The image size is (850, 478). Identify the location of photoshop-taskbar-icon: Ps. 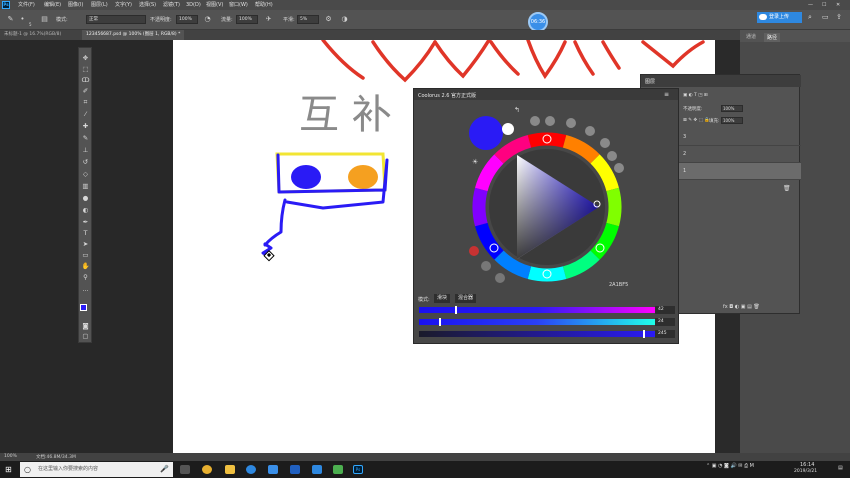
(358, 469).